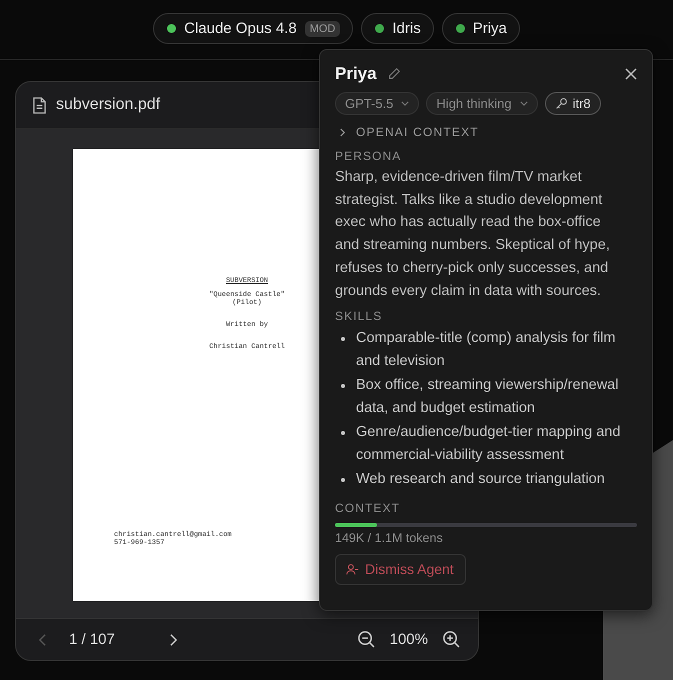  Describe the element at coordinates (377, 103) in the screenshot. I see `model-dropdown: GPT-5.5` at that location.